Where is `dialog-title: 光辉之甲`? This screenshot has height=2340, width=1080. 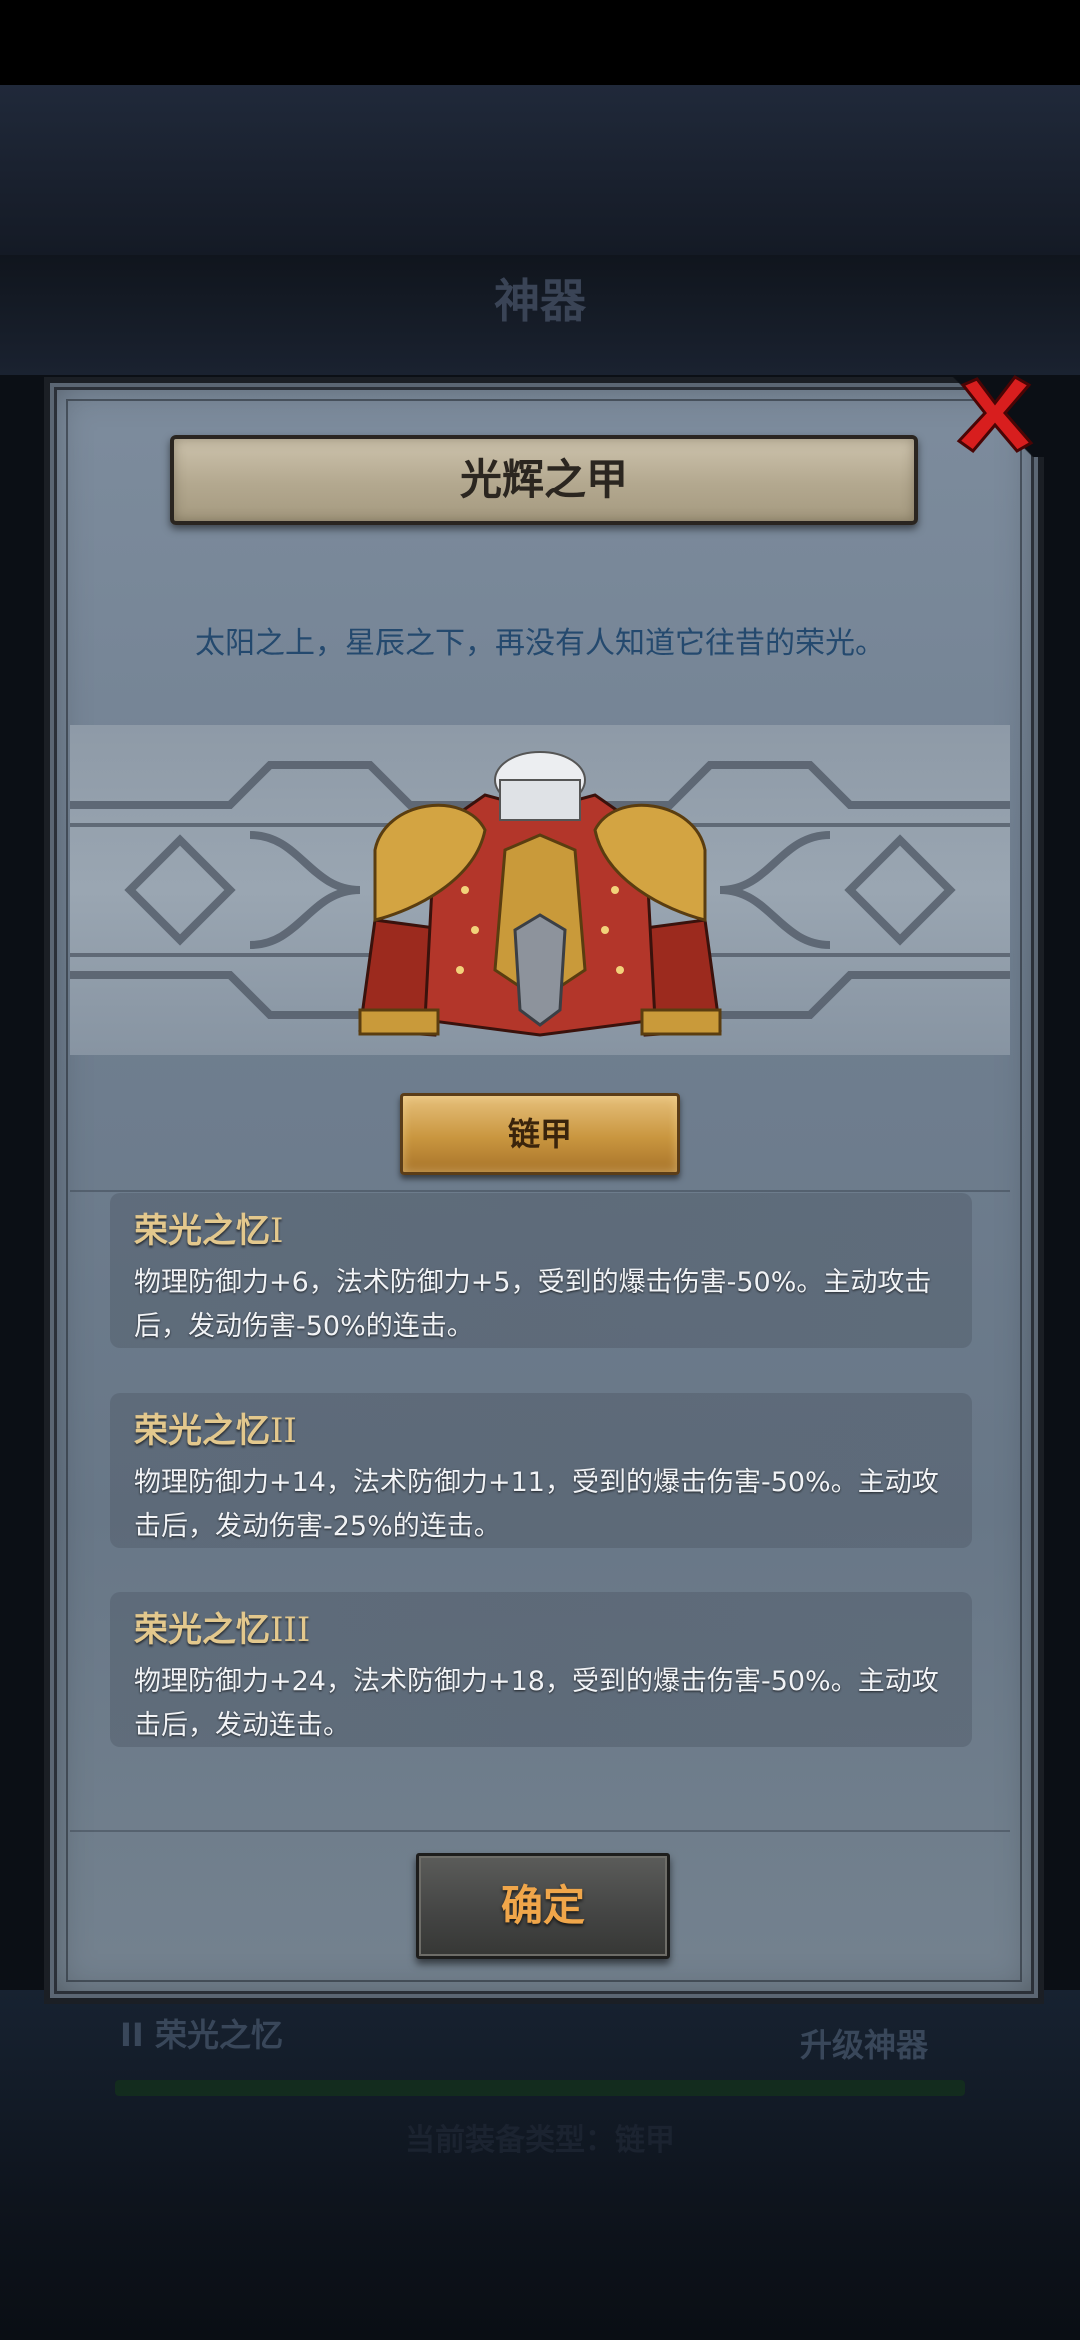 dialog-title: 光辉之甲 is located at coordinates (543, 479).